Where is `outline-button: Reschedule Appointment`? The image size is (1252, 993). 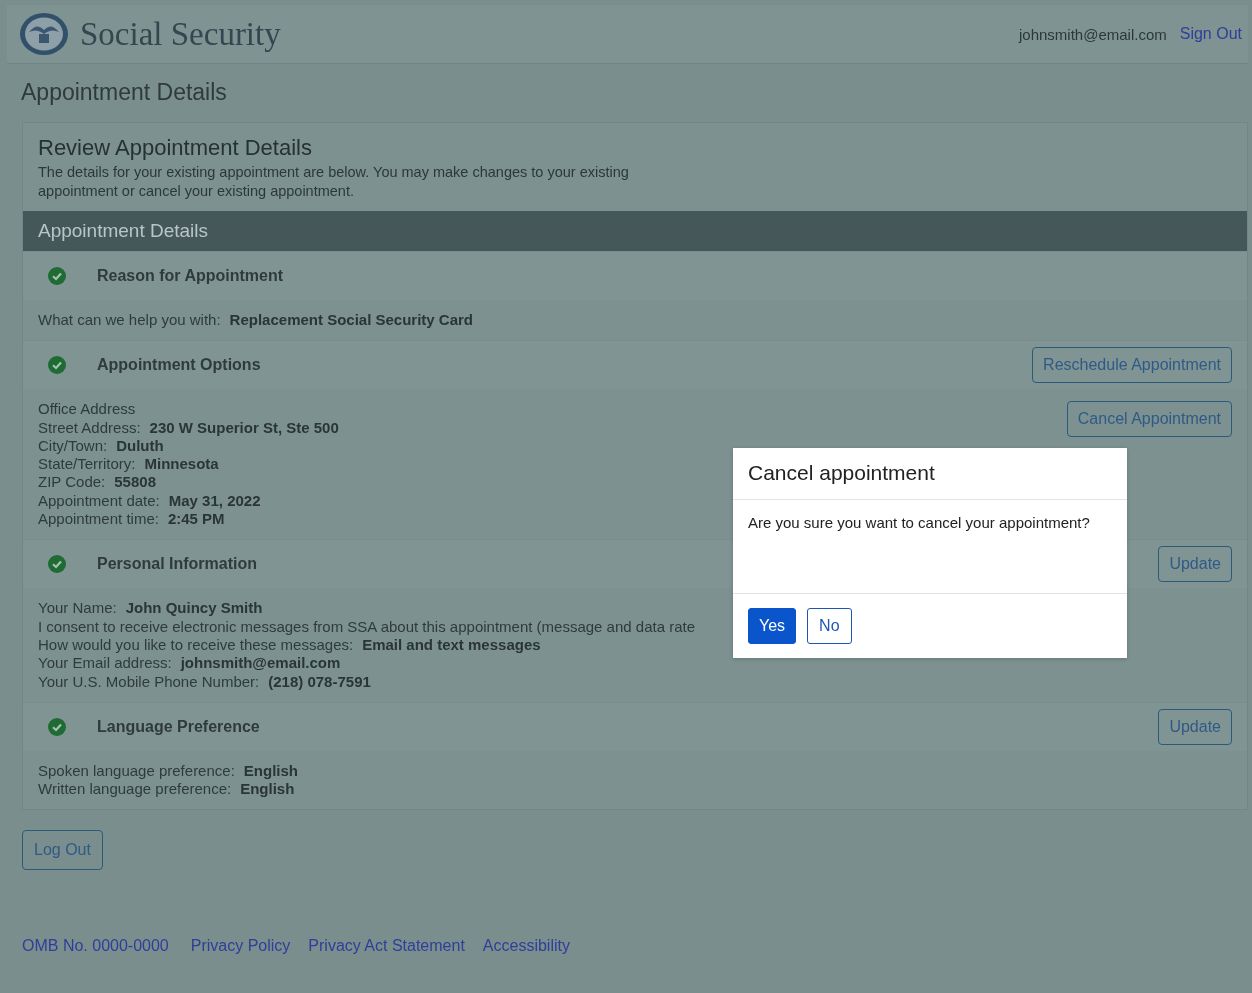
outline-button: Reschedule Appointment is located at coordinates (1132, 365).